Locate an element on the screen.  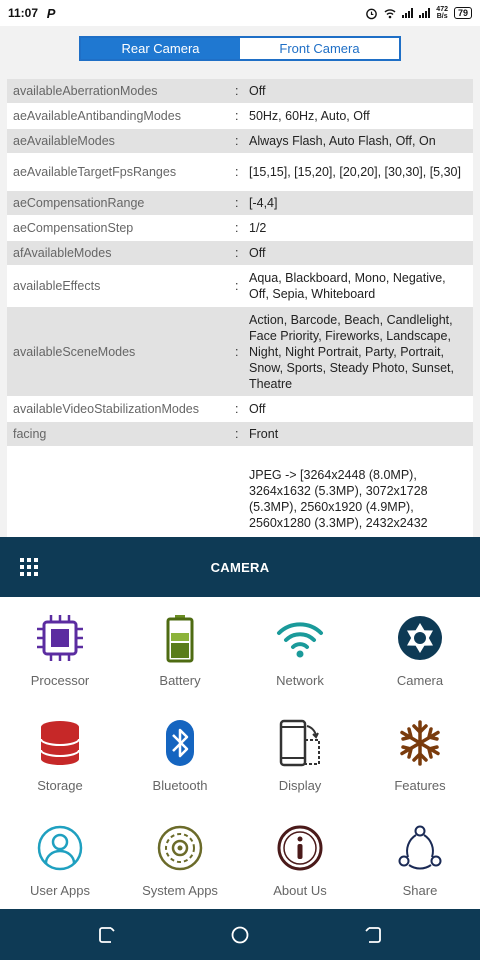
snowflake-icon is located at coordinates (420, 743).